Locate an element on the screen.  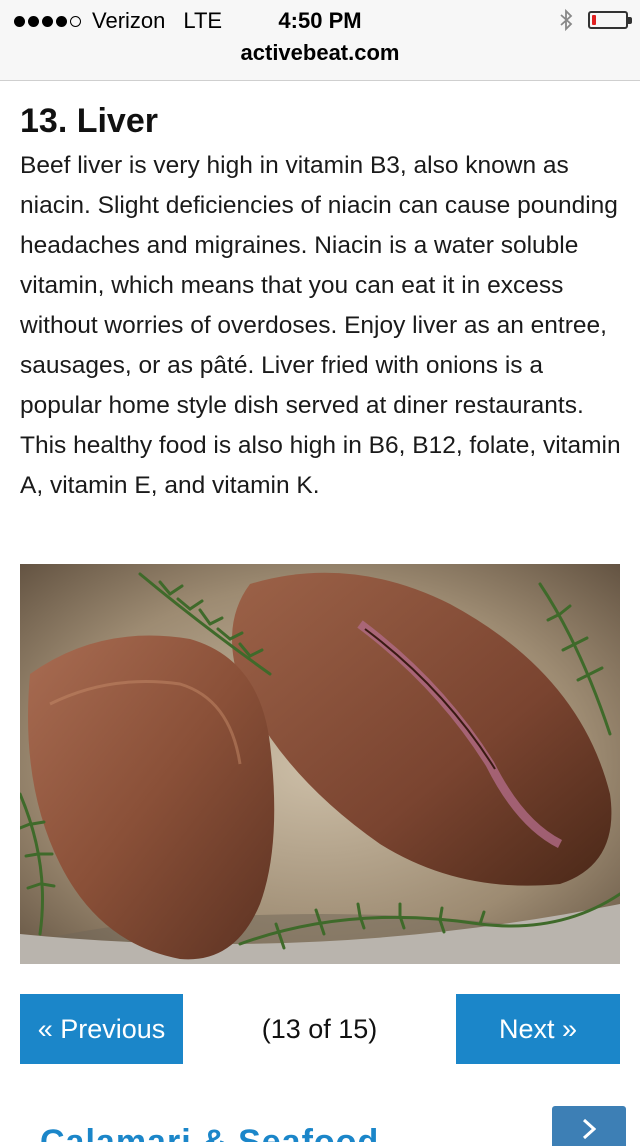
article-title: 13. Liver is located at coordinates (89, 121).